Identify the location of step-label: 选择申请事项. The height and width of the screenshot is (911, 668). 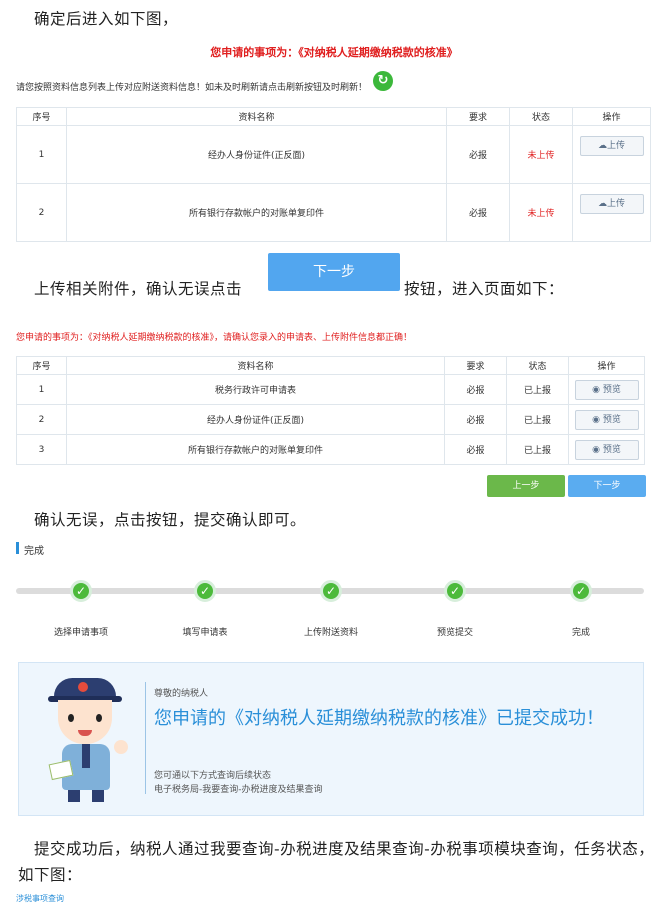
(80, 633).